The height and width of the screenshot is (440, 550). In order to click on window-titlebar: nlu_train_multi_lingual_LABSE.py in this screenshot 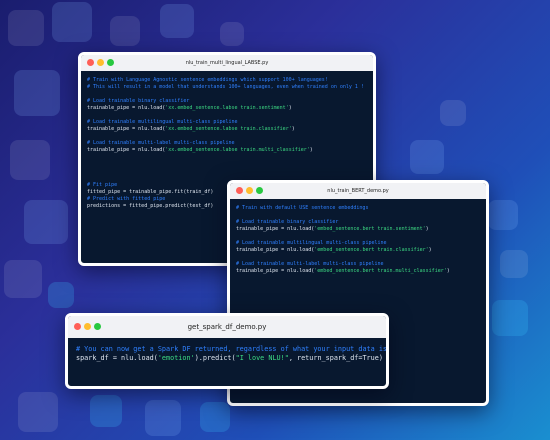, I will do `click(227, 63)`.